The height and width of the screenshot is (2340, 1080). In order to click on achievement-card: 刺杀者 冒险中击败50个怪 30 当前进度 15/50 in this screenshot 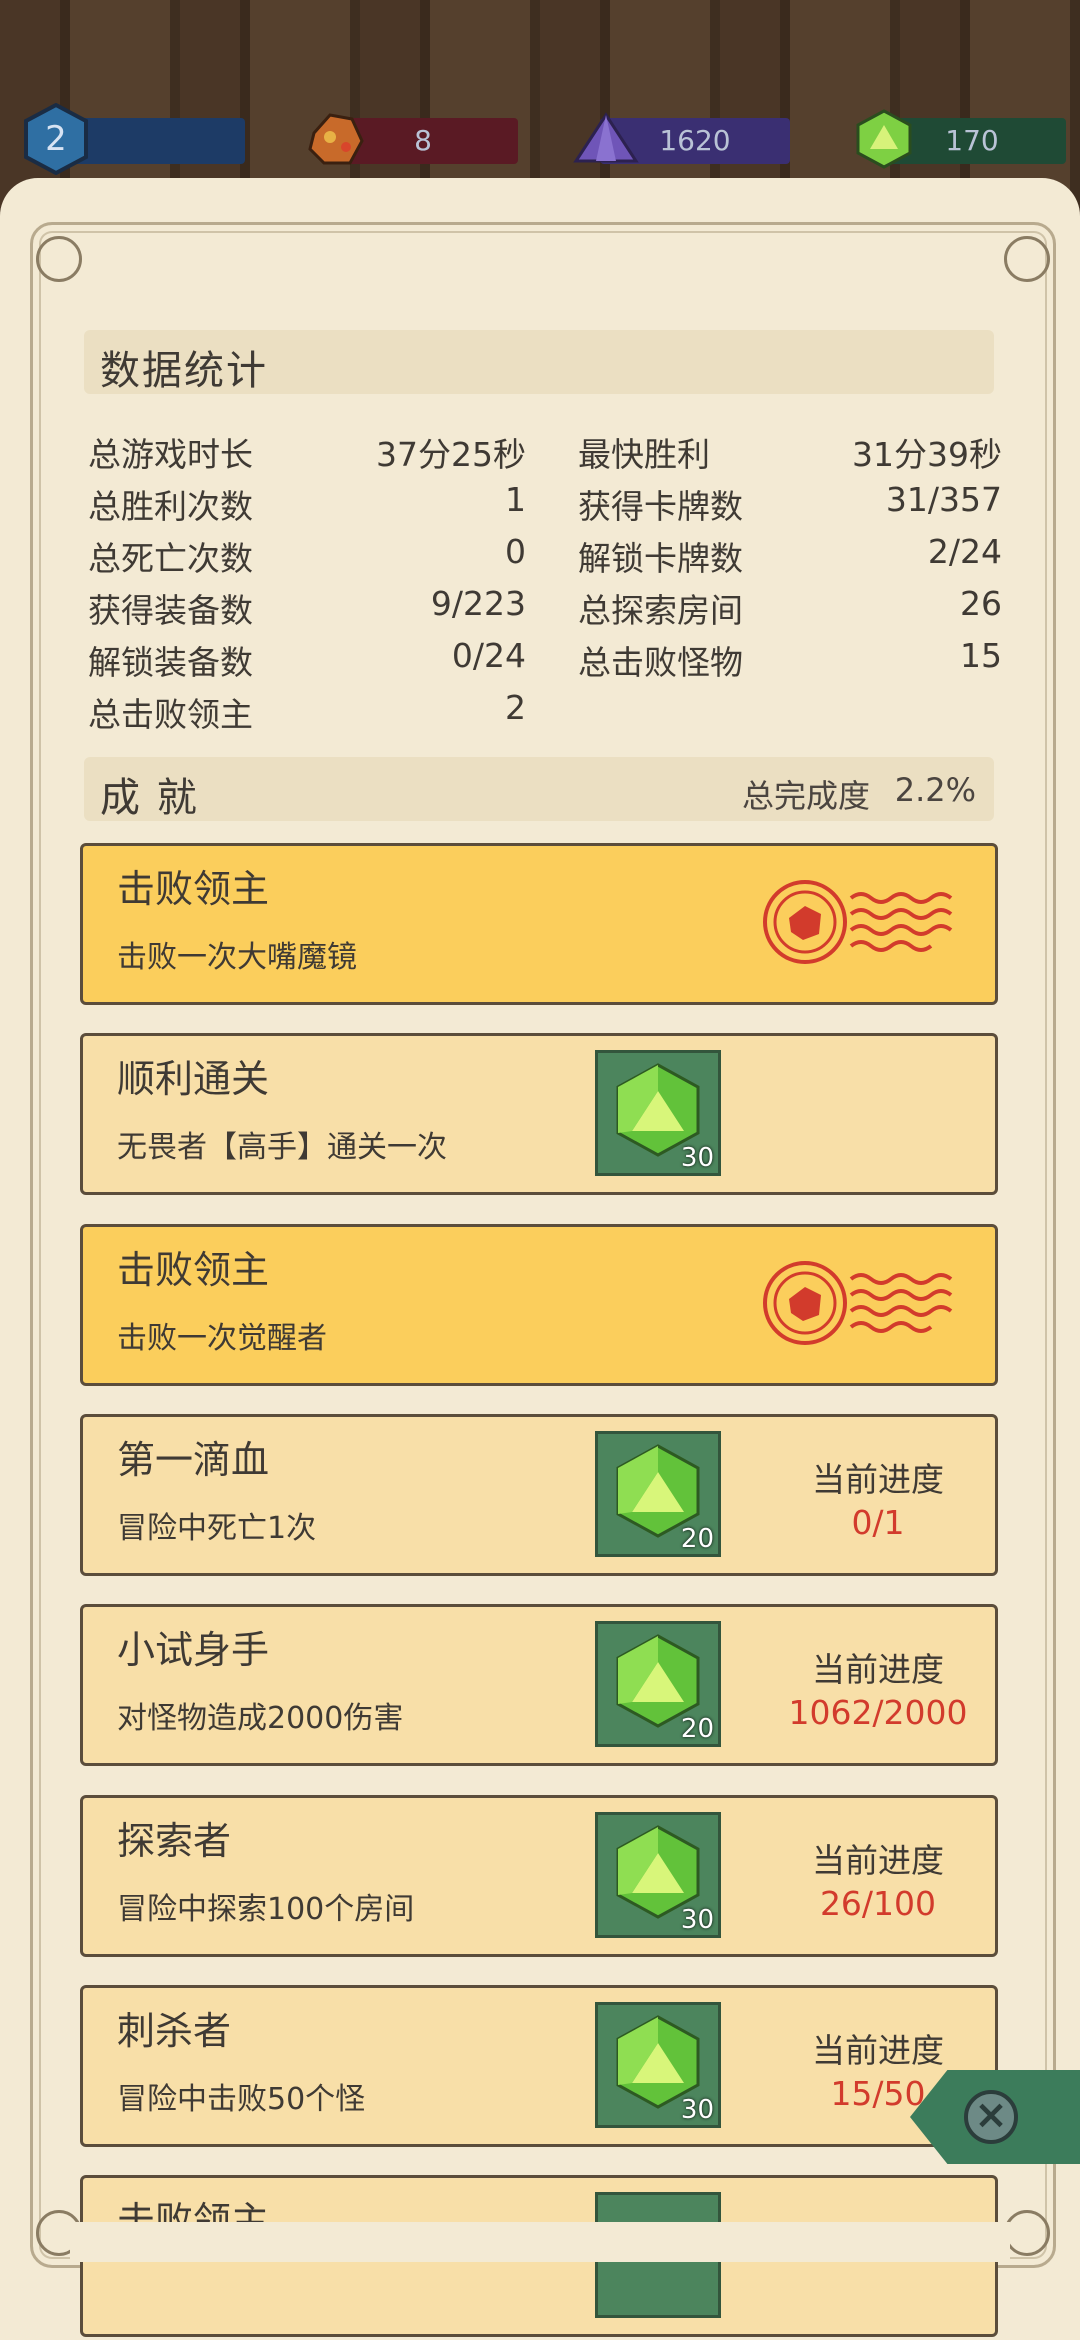, I will do `click(539, 2066)`.